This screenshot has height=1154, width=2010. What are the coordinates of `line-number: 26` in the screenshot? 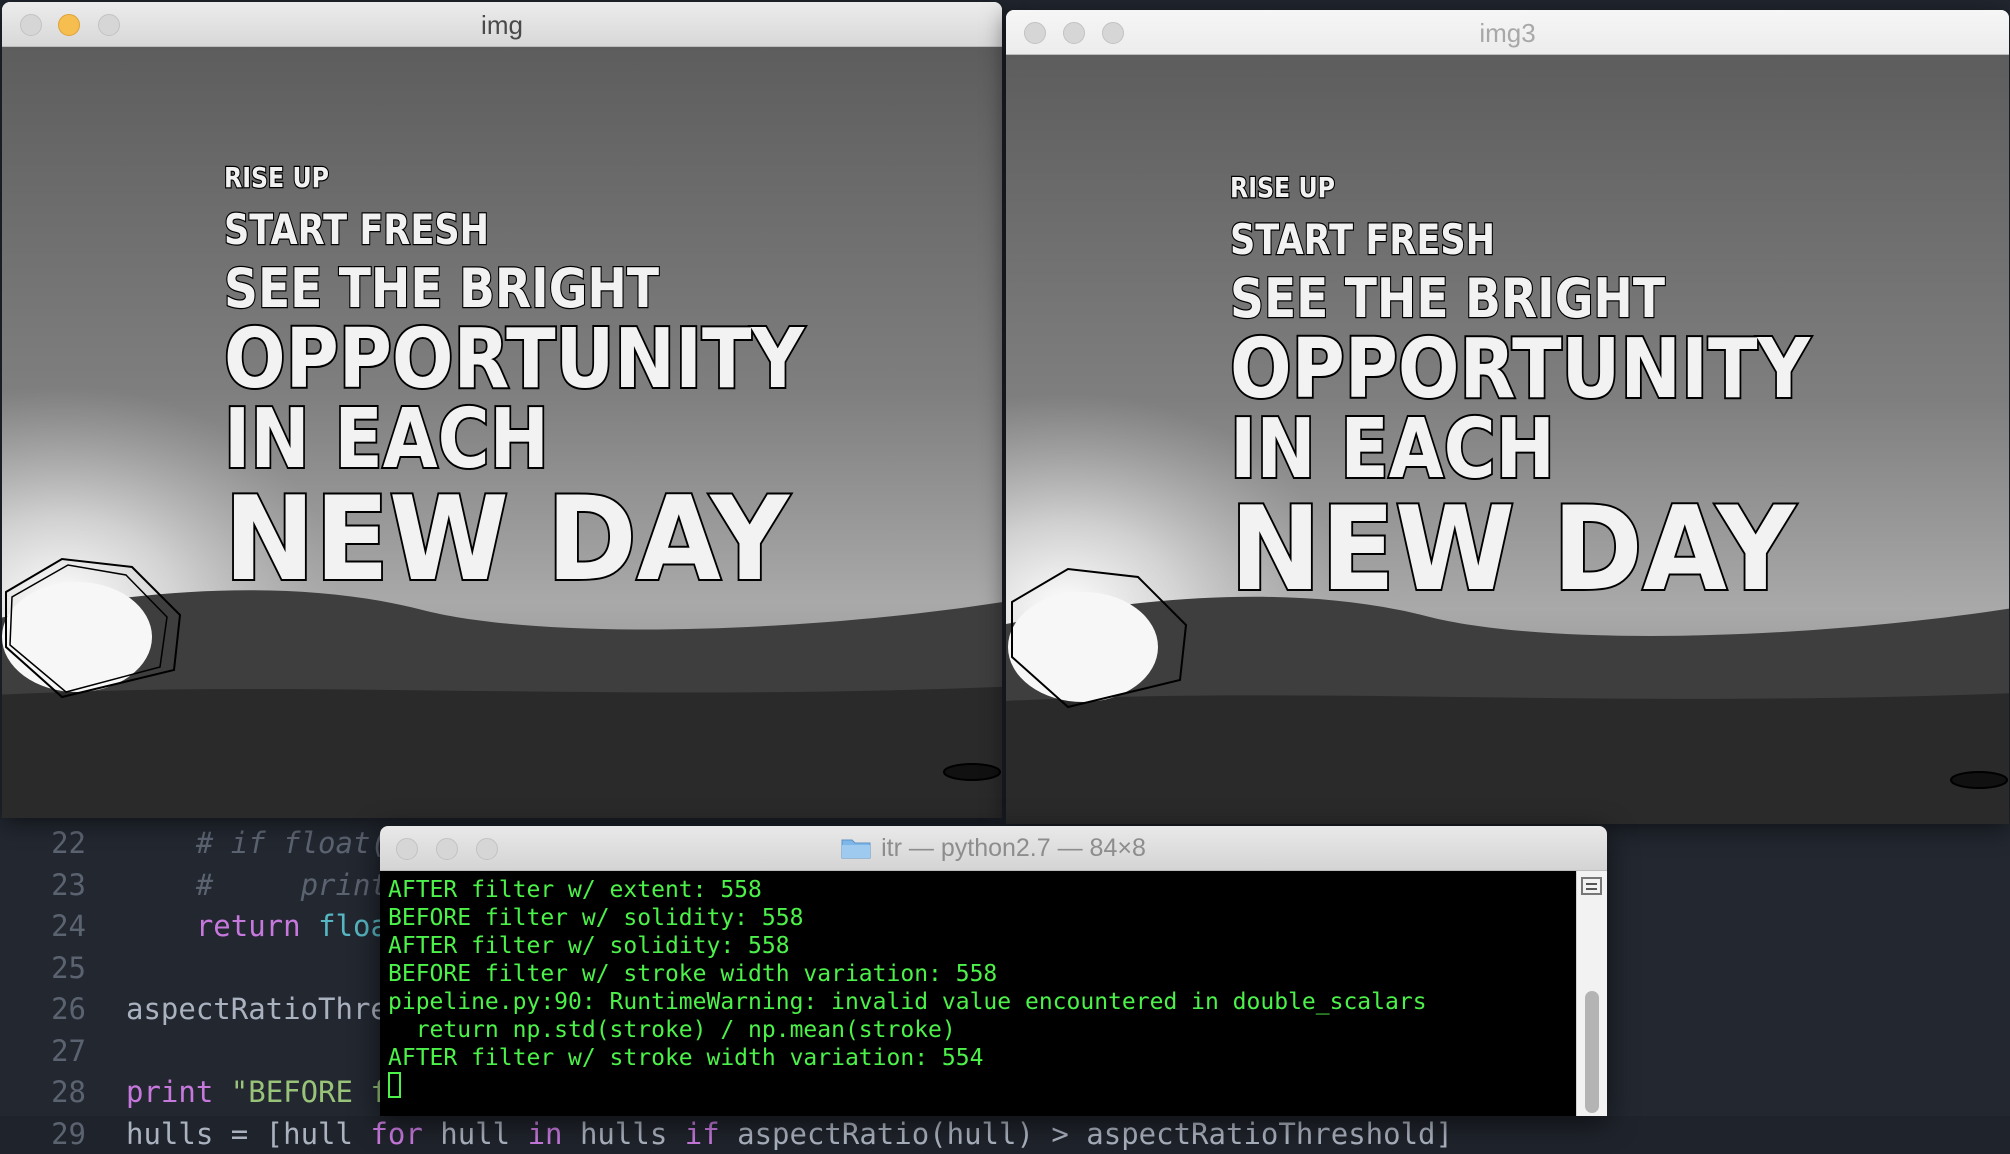 It's located at (68, 1009).